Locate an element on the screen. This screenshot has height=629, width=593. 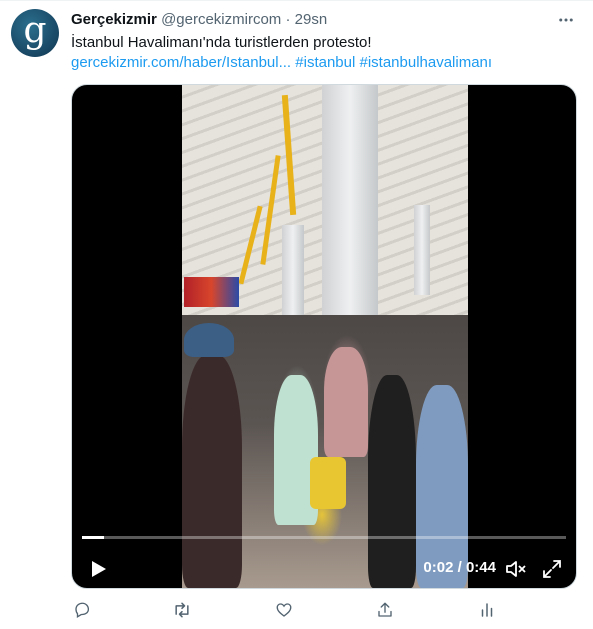
reply-icon is located at coordinates (82, 610).